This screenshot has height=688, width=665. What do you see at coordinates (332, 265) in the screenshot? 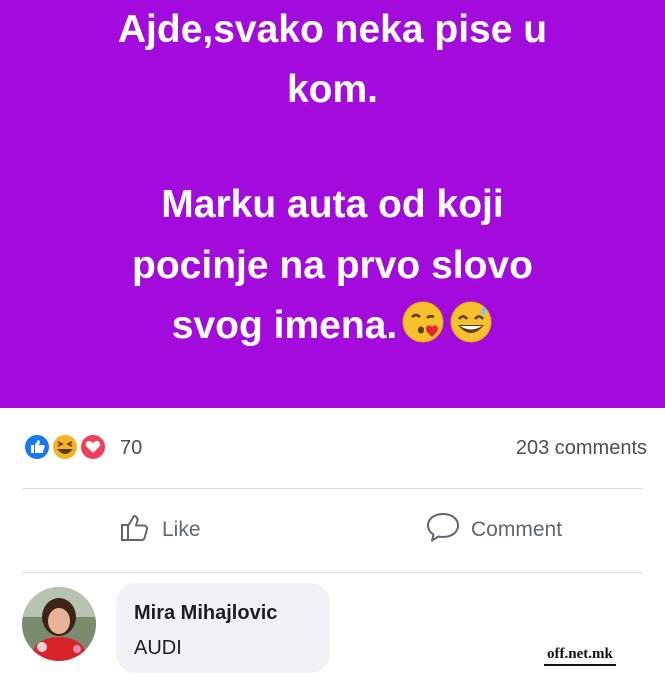
I see `post-text-line: pocinje na prvo slovo` at bounding box center [332, 265].